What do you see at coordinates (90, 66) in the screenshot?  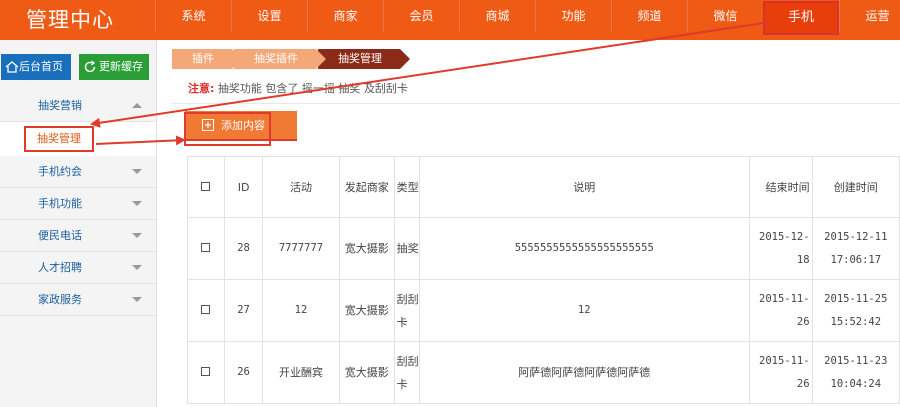 I see `refresh-icon` at bounding box center [90, 66].